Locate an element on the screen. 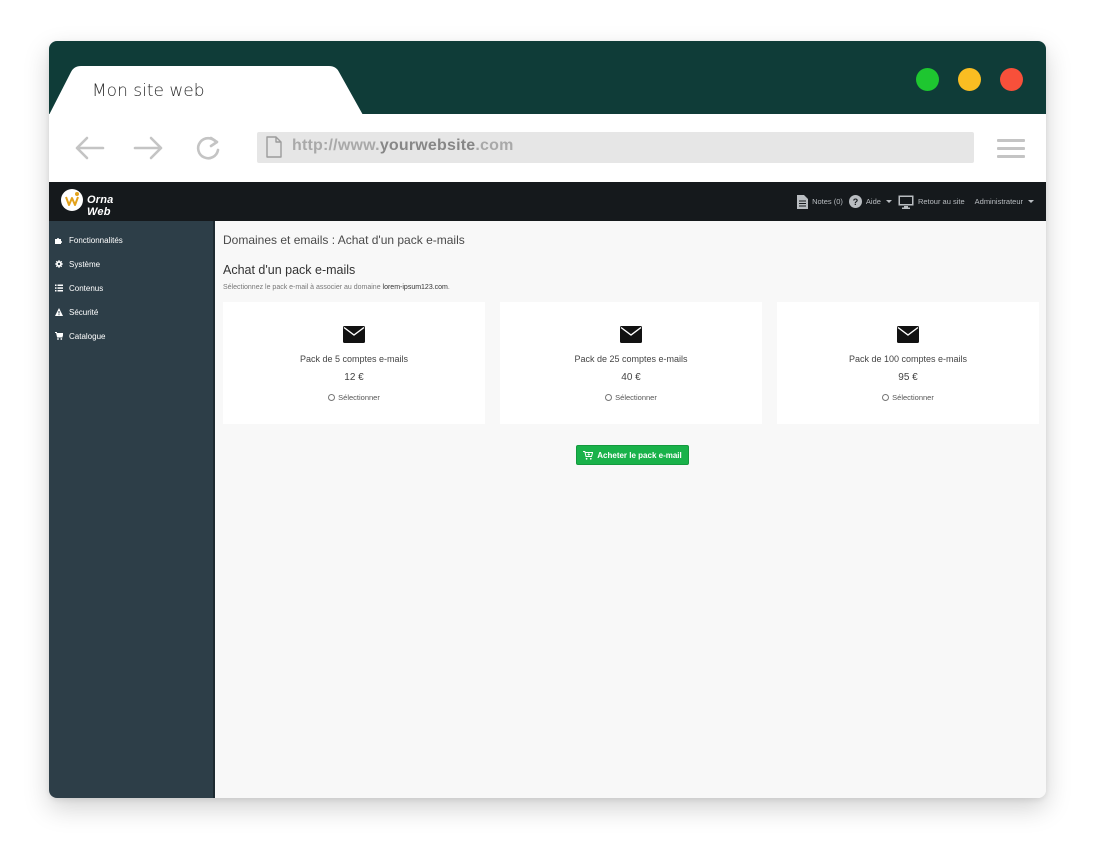 The image size is (1100, 860). list-icon is located at coordinates (59, 288).